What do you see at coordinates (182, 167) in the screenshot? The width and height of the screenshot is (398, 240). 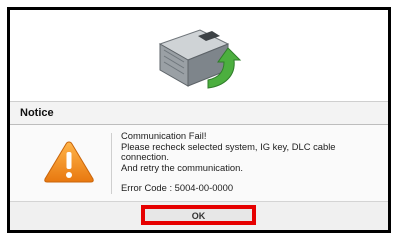 I see `message-line: And retry the communication.` at bounding box center [182, 167].